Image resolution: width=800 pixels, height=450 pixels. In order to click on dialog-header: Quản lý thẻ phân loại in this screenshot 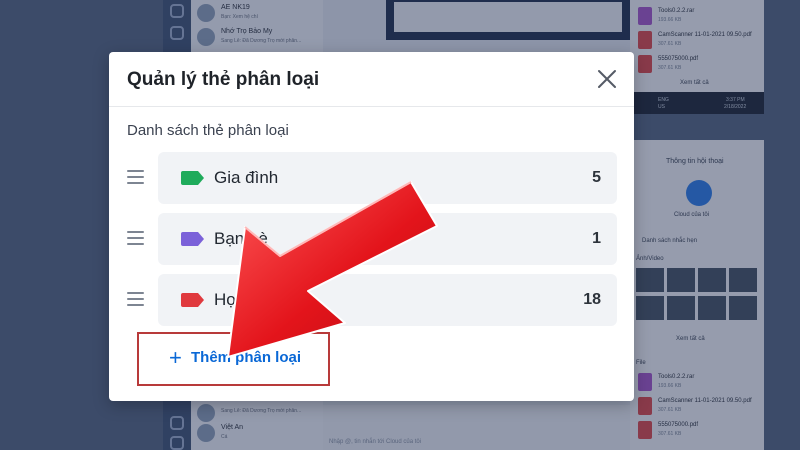, I will do `click(371, 79)`.